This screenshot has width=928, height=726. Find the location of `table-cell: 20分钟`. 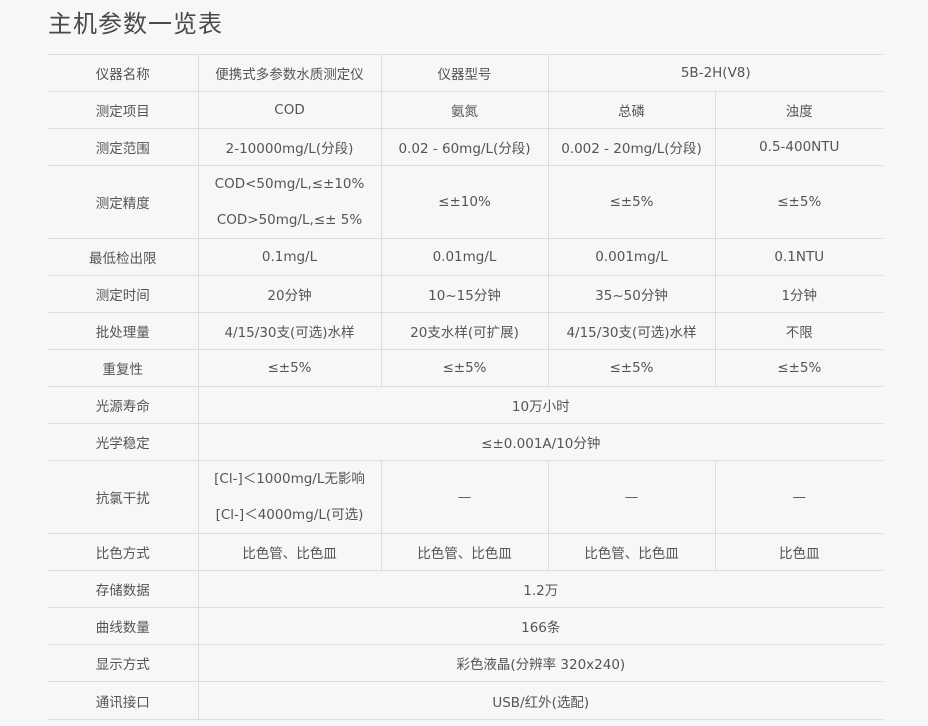

table-cell: 20分钟 is located at coordinates (289, 294).